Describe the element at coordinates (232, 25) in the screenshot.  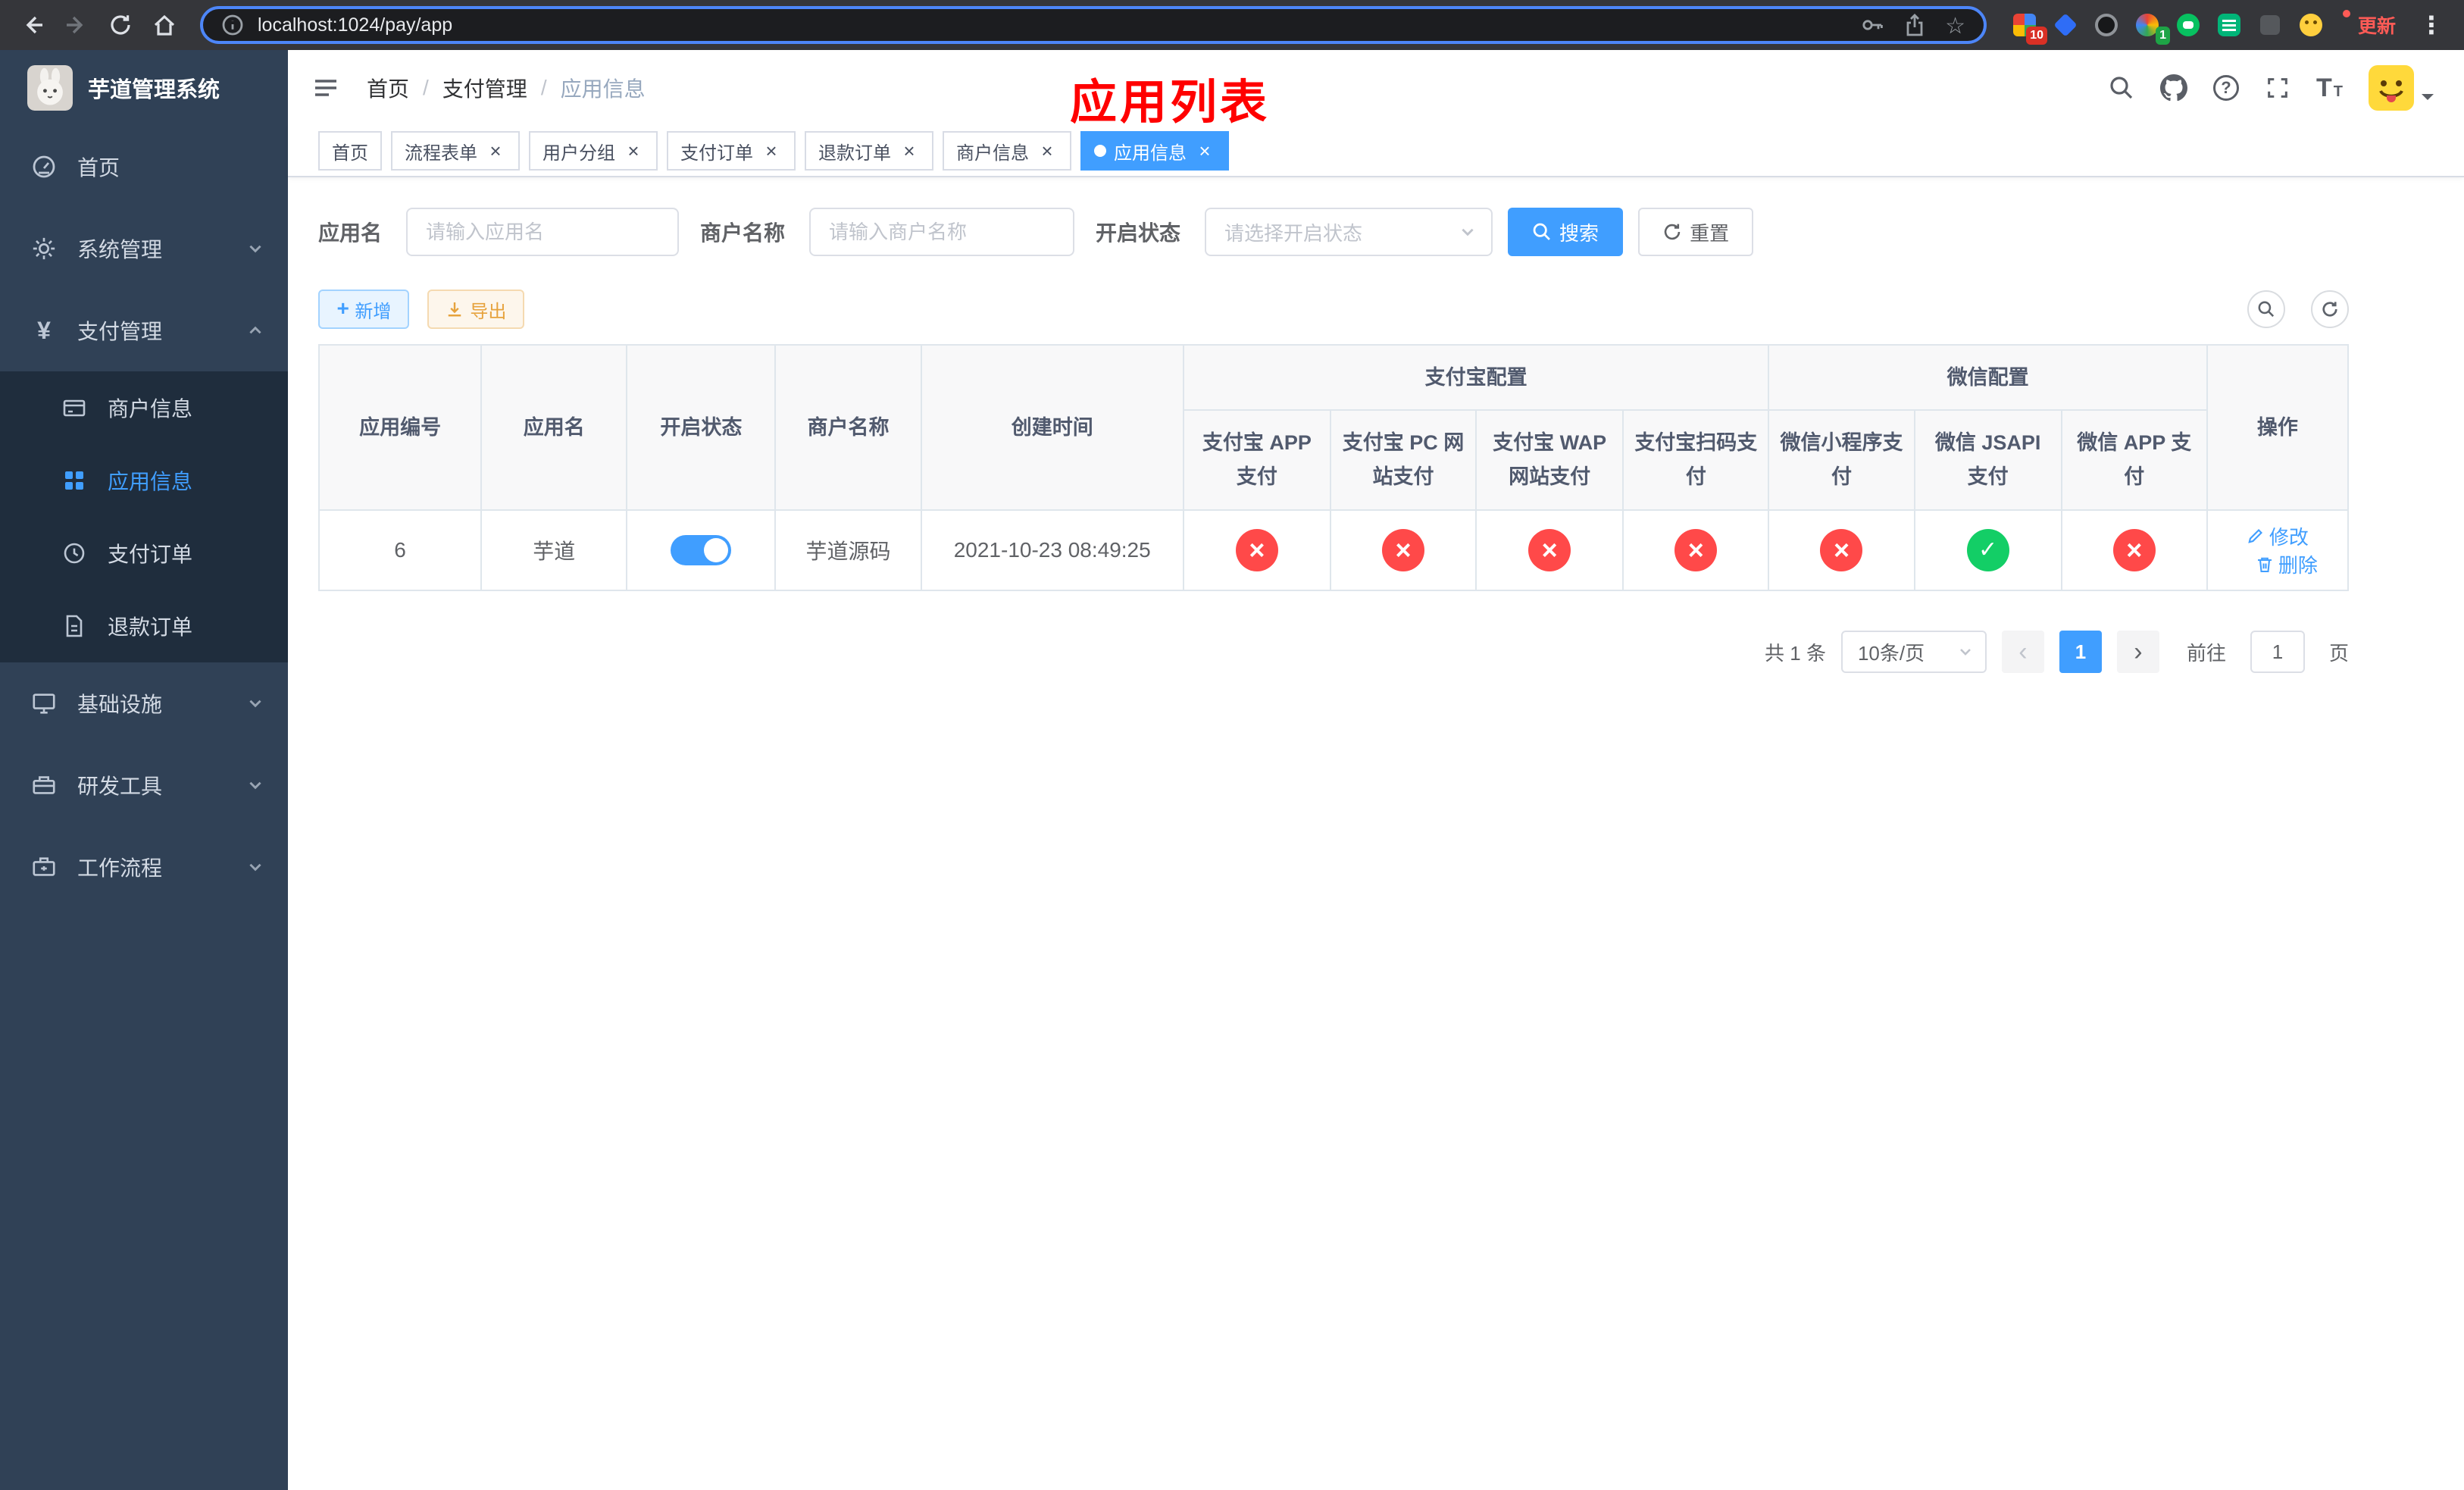
I see `site-info-icon` at that location.